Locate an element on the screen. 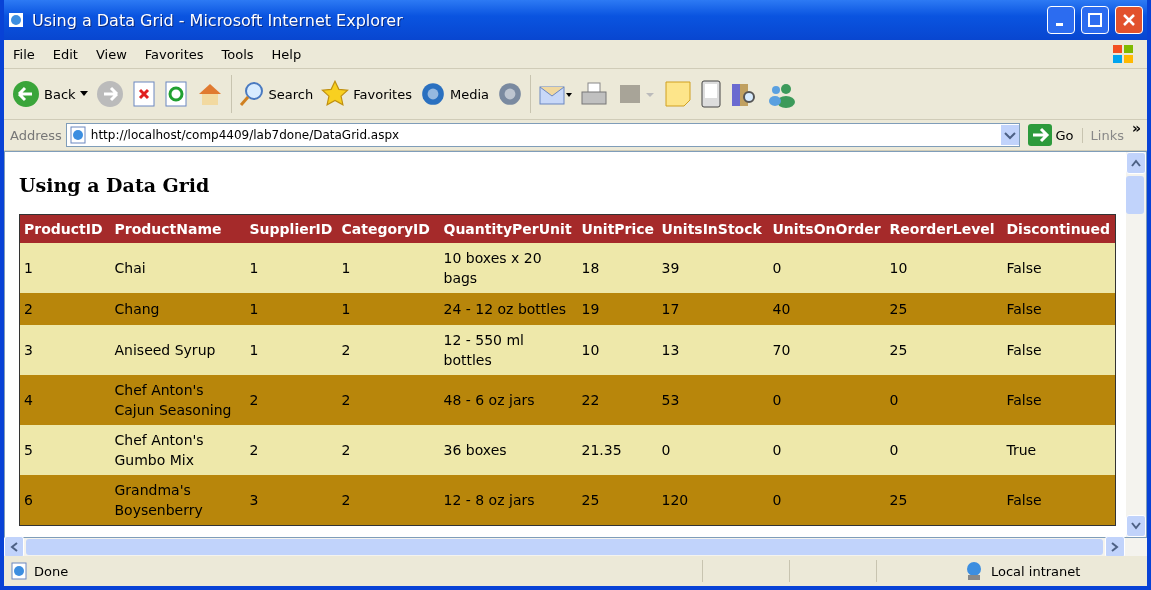  scroll-left-button is located at coordinates (14, 547).